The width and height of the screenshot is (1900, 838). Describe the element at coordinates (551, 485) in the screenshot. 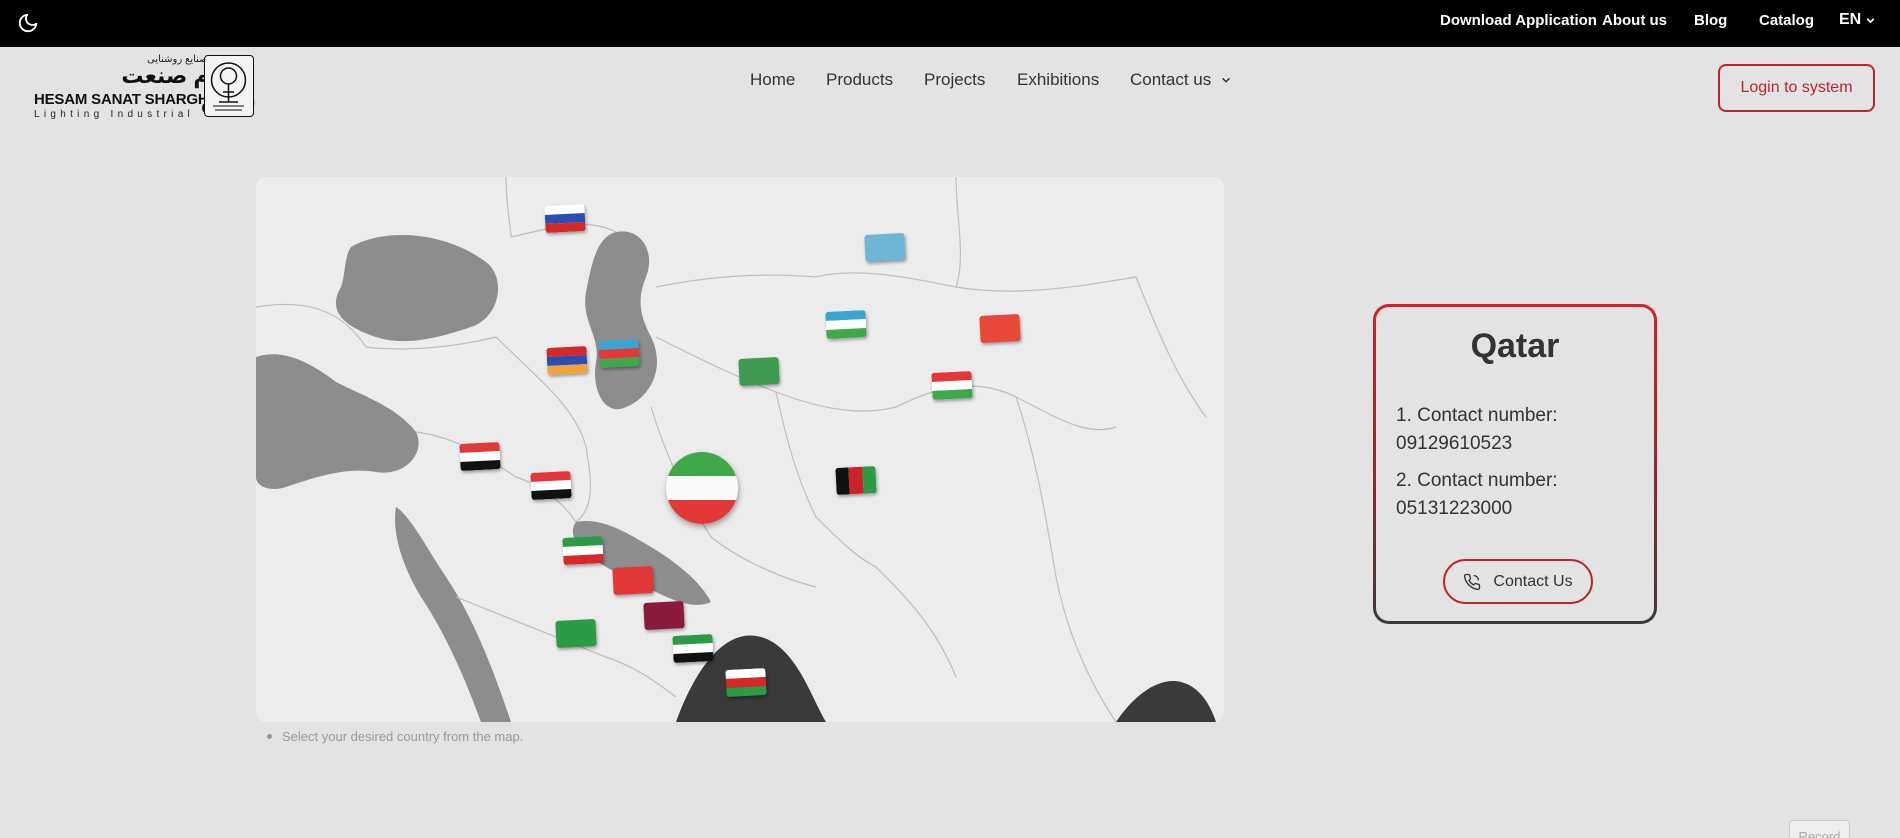

I see `flag-iraq` at that location.